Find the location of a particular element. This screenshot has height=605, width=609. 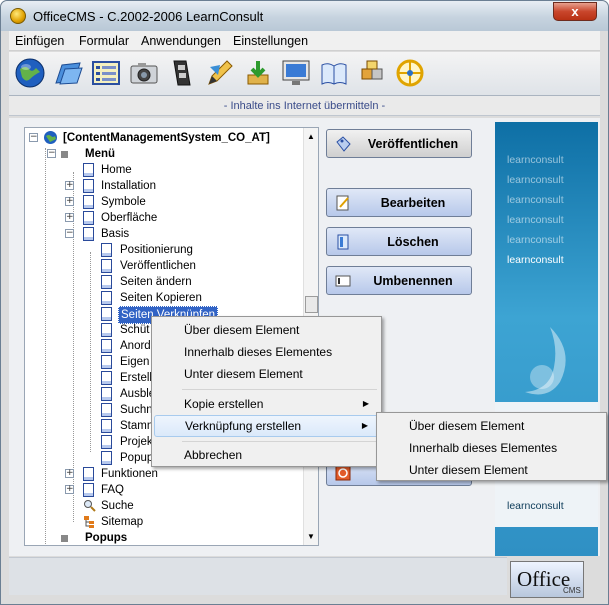

film-icon is located at coordinates (182, 73).